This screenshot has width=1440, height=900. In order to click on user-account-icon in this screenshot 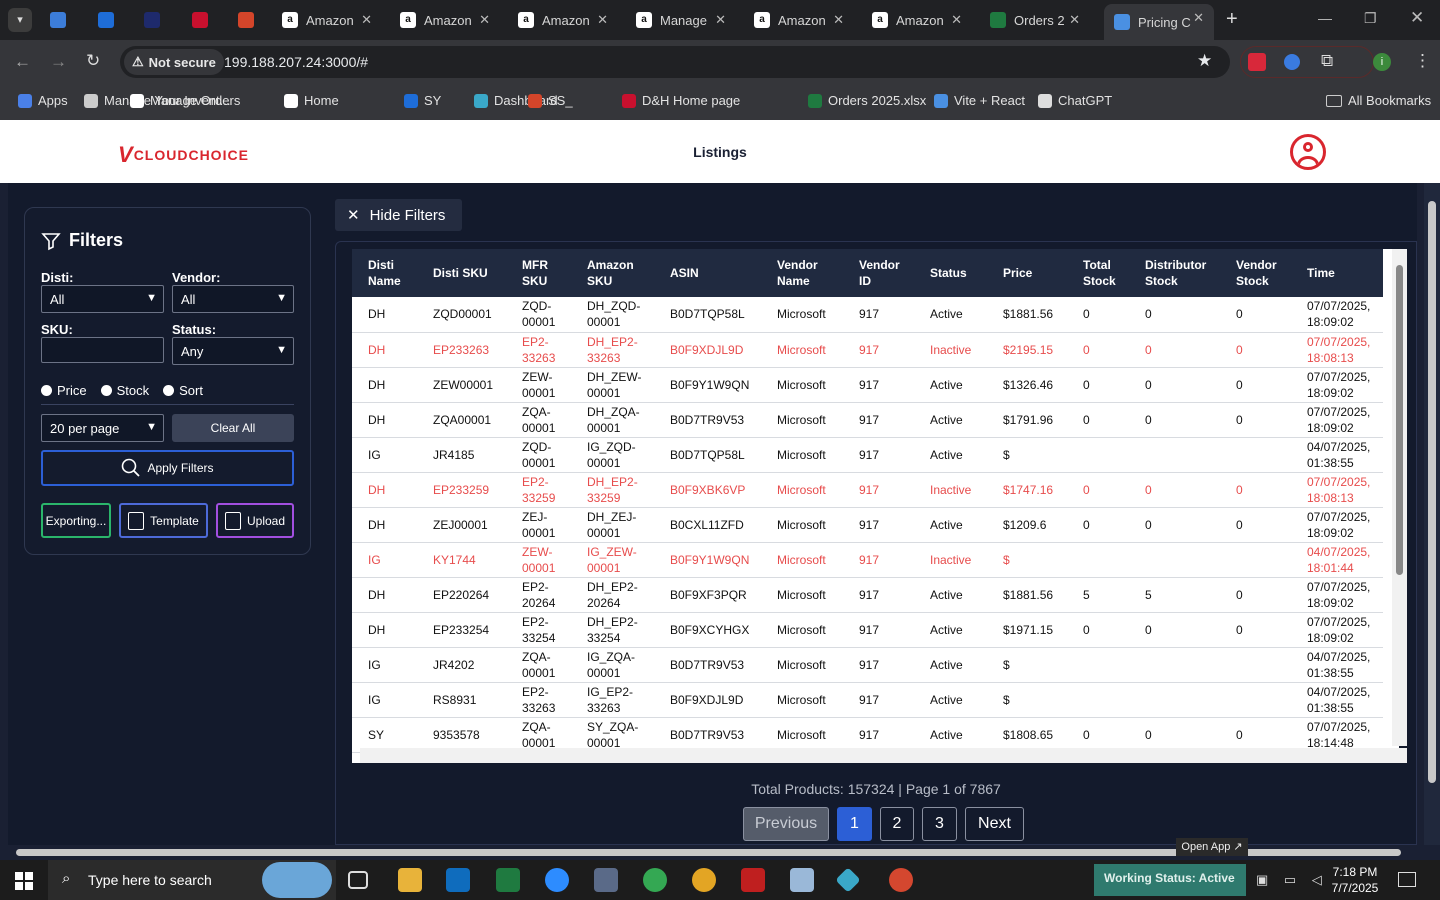, I will do `click(1308, 152)`.